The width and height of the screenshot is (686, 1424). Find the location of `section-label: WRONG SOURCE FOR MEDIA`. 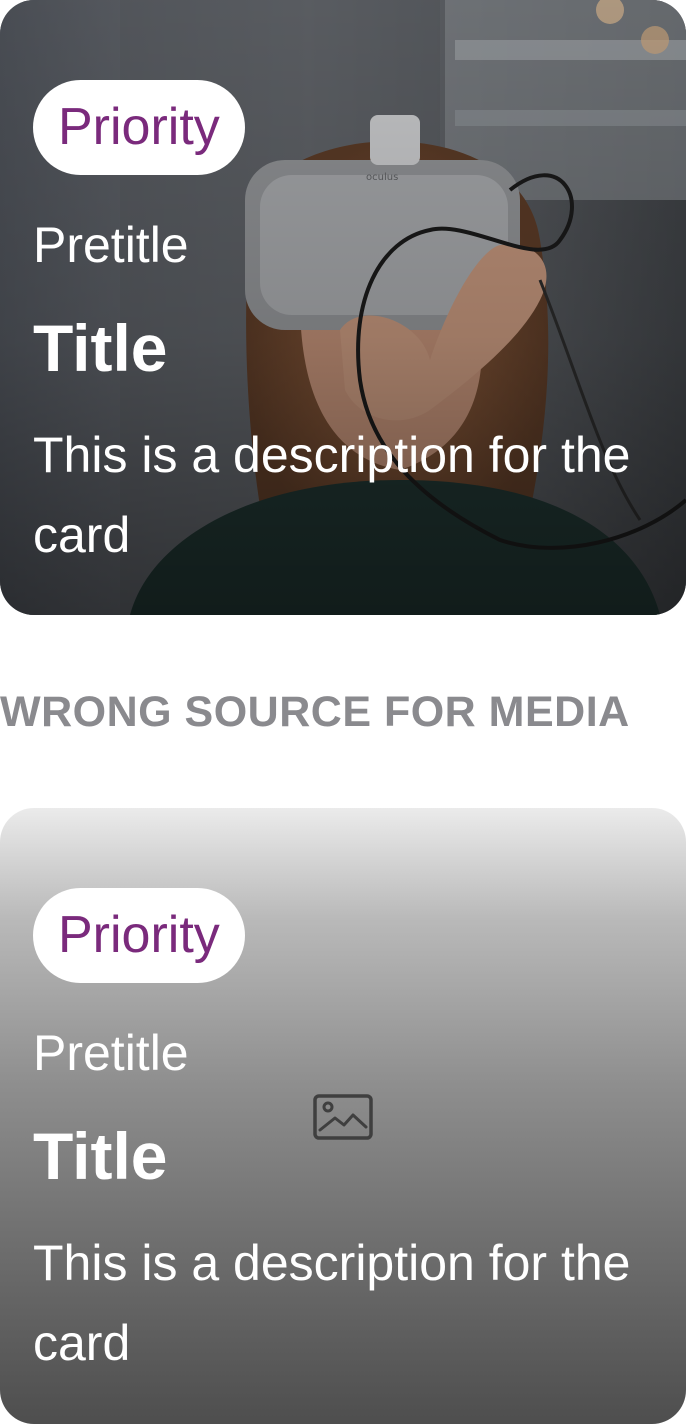

section-label: WRONG SOURCE FOR MEDIA is located at coordinates (315, 712).